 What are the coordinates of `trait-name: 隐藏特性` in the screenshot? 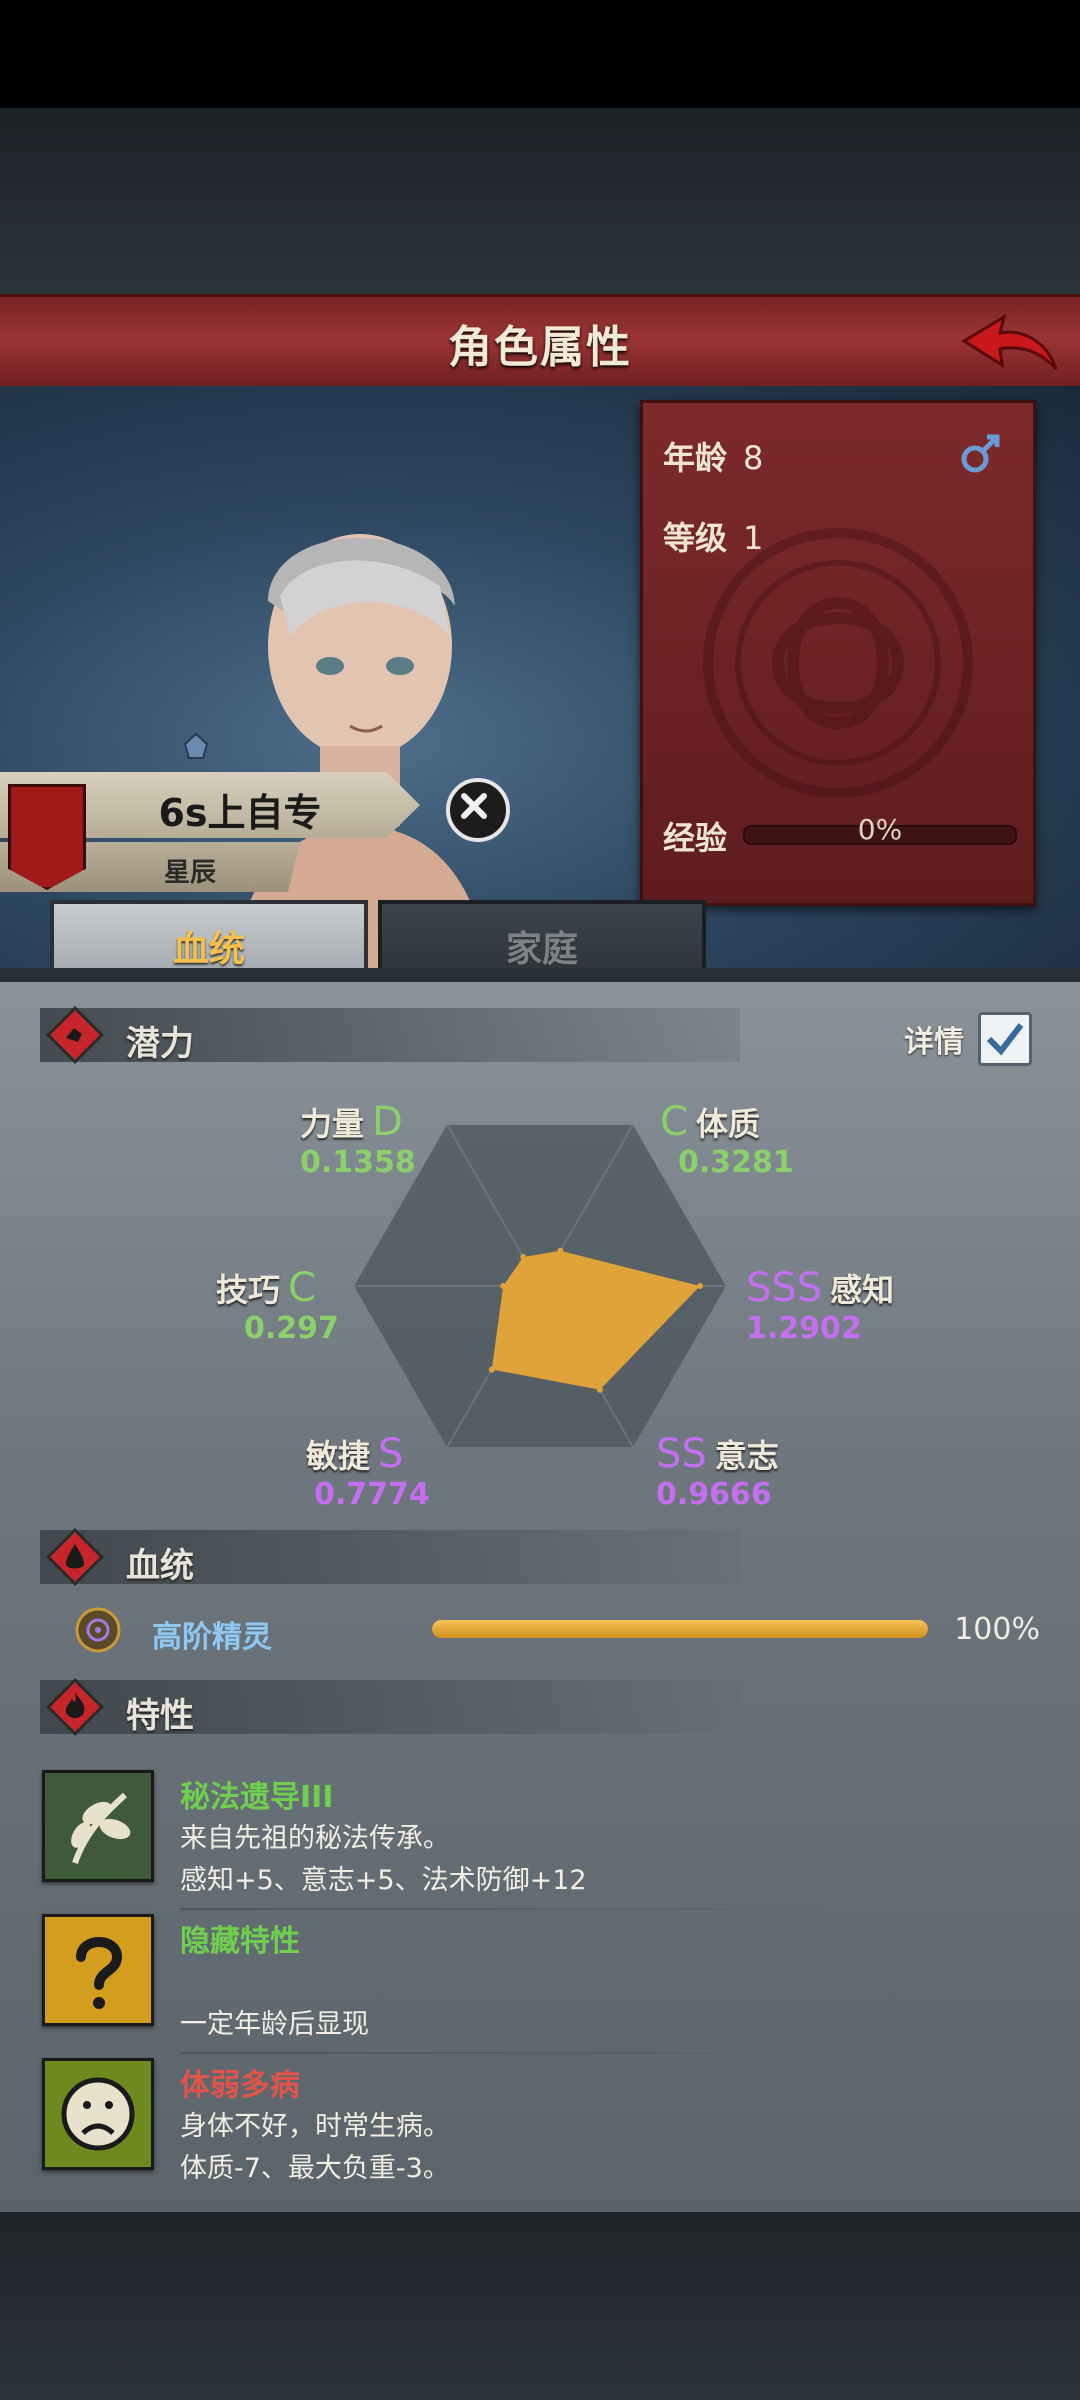 It's located at (240, 1941).